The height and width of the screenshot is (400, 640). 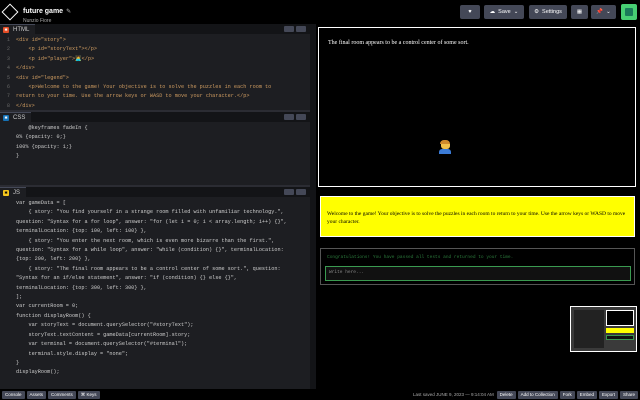 What do you see at coordinates (608, 394) in the screenshot?
I see `export-button: Export` at bounding box center [608, 394].